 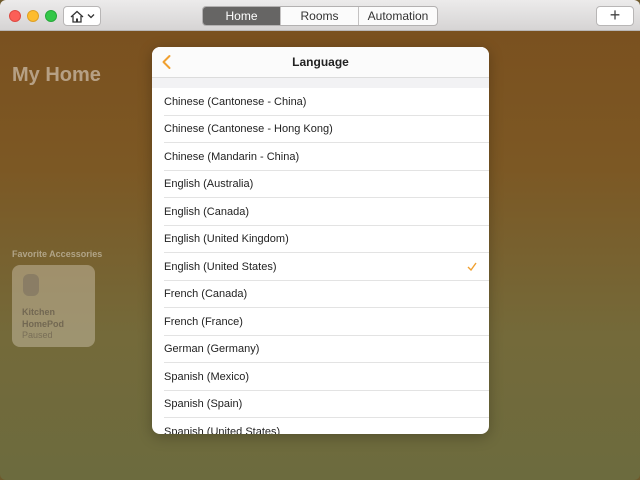 What do you see at coordinates (203, 321) in the screenshot?
I see `language-label: French (France)` at bounding box center [203, 321].